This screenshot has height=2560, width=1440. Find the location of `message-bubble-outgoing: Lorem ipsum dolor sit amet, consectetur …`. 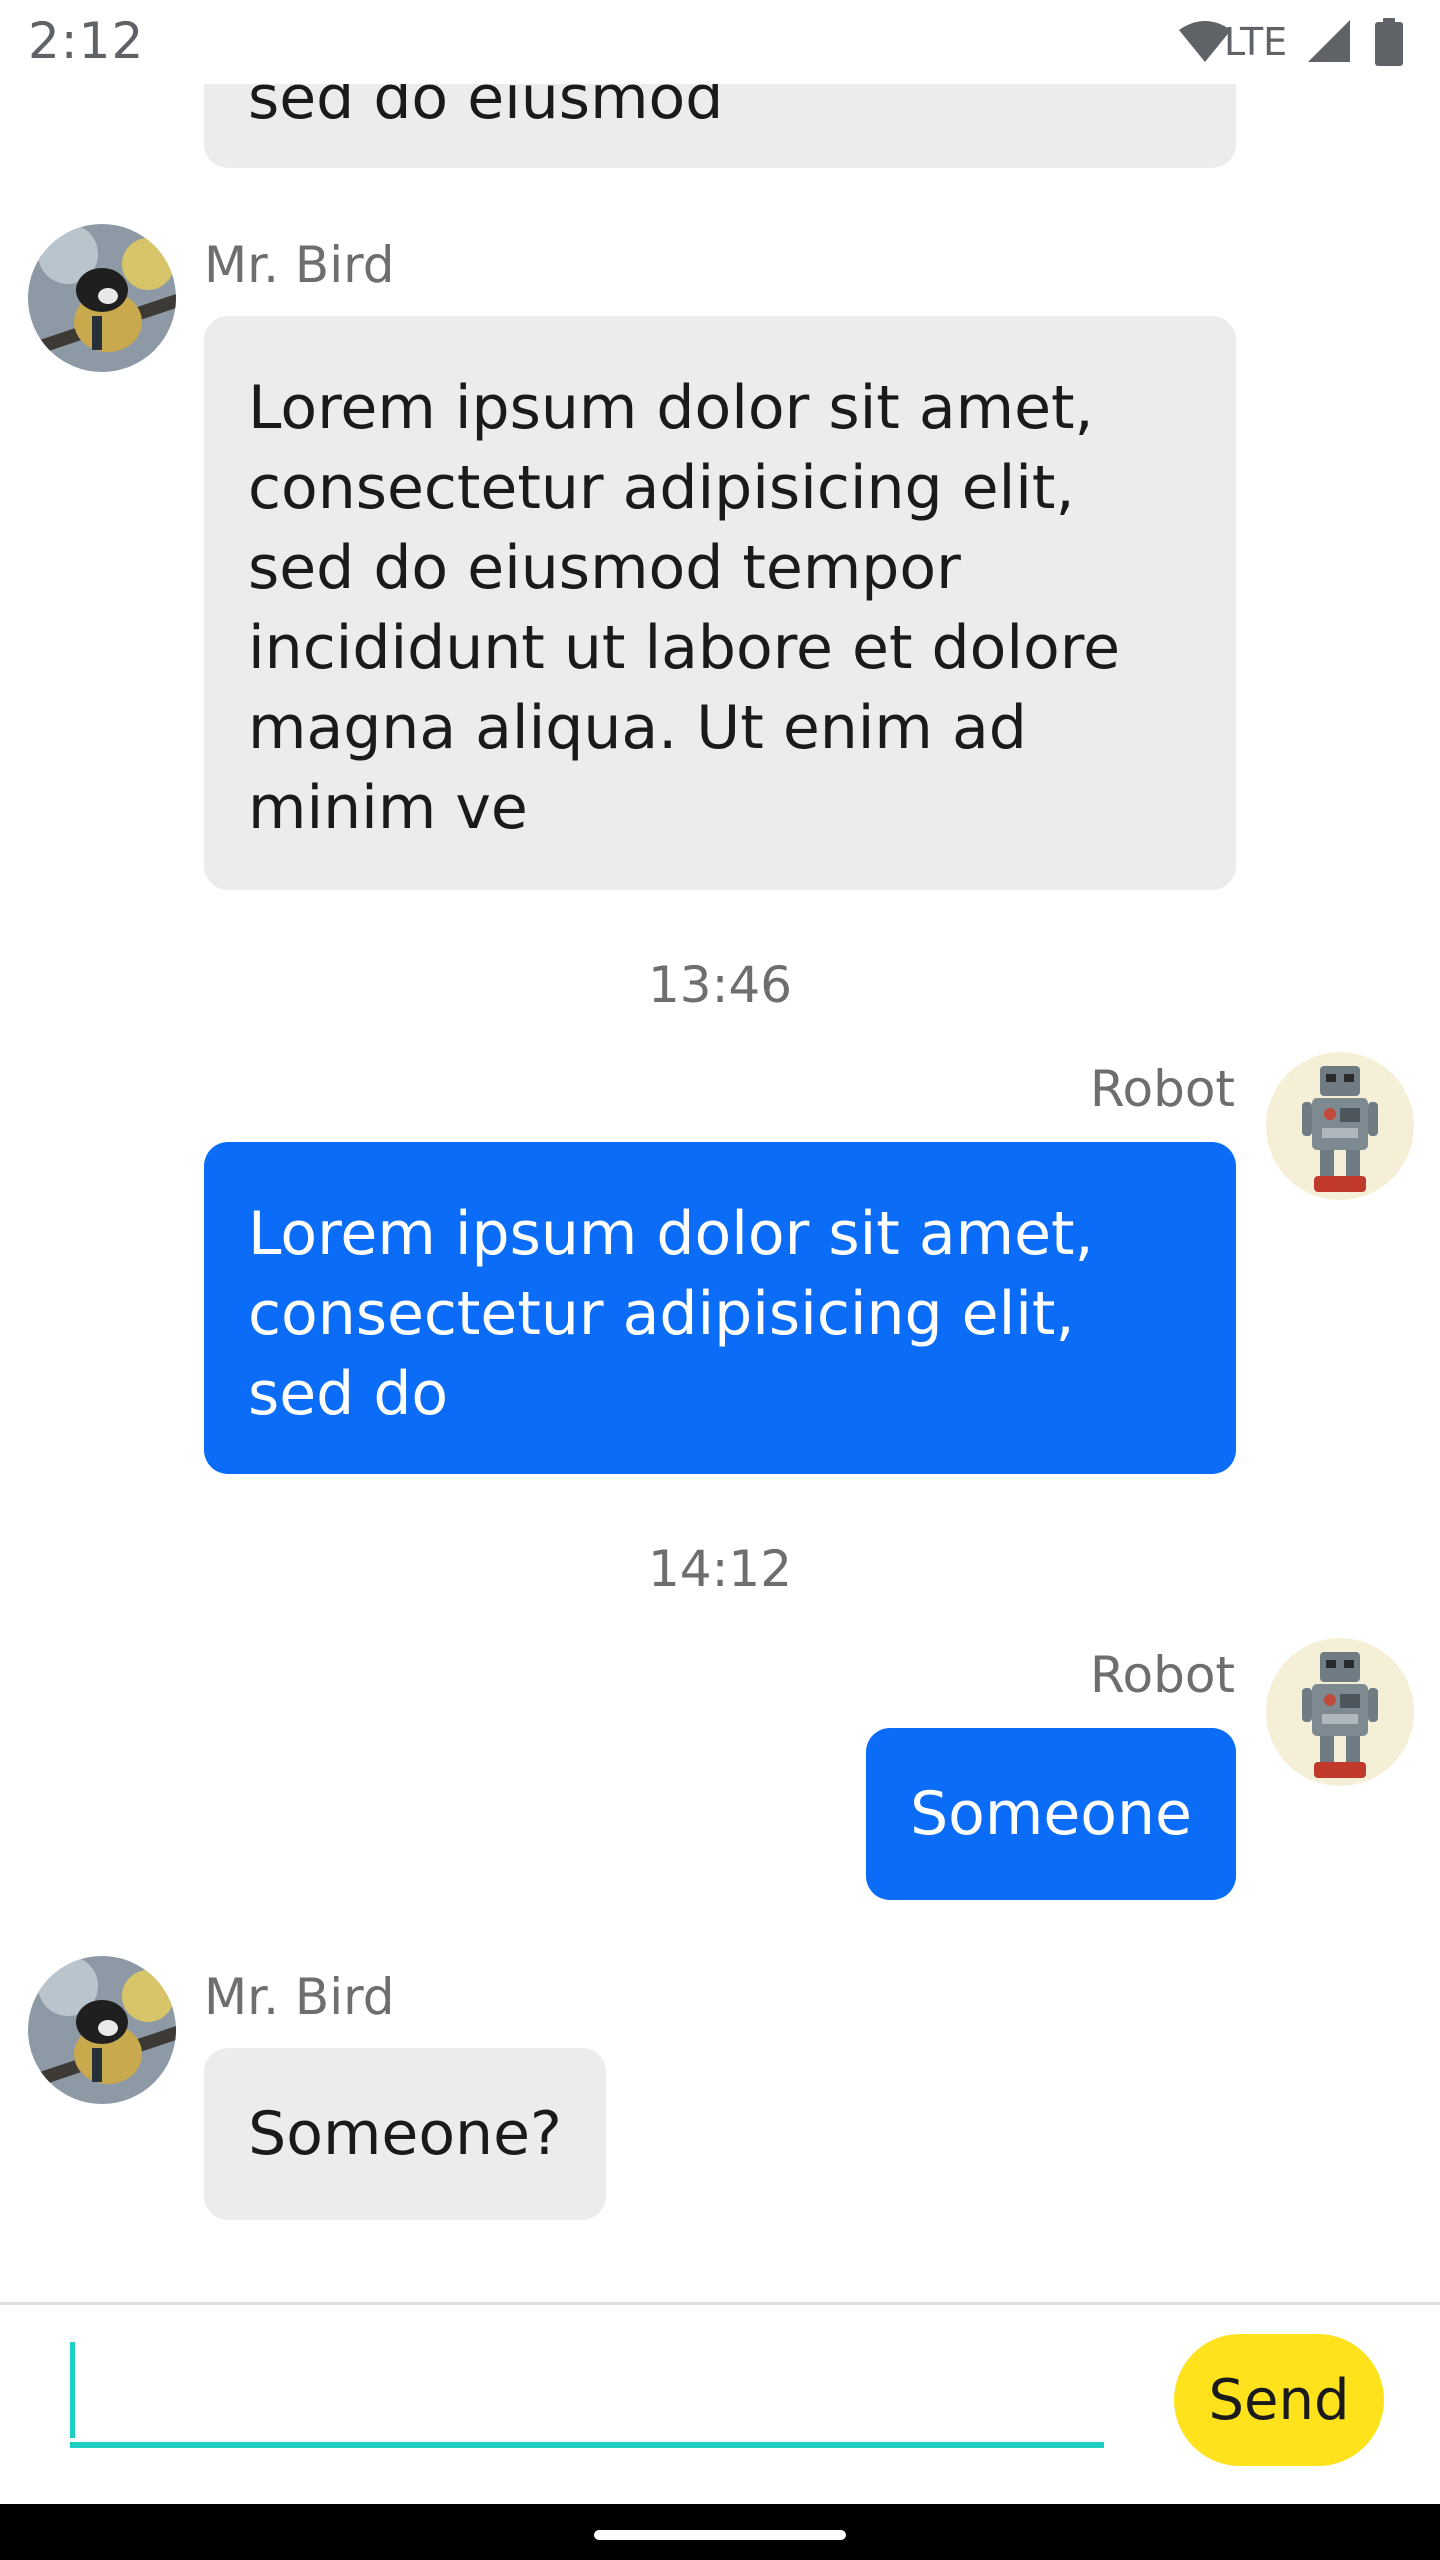

message-bubble-outgoing: Lorem ipsum dolor sit amet, consectetur … is located at coordinates (720, 1308).